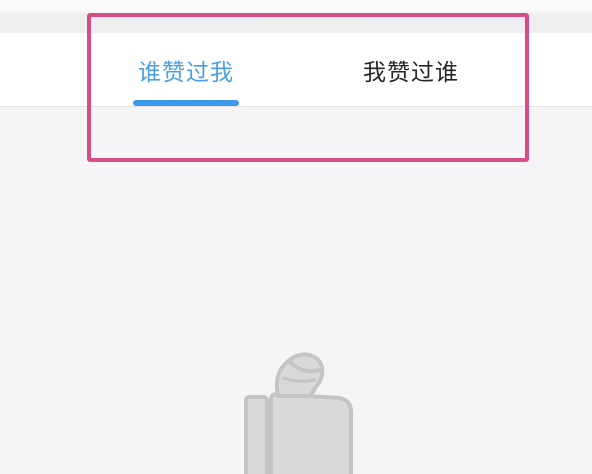  Describe the element at coordinates (186, 103) in the screenshot. I see `active-tab-indicator` at that location.